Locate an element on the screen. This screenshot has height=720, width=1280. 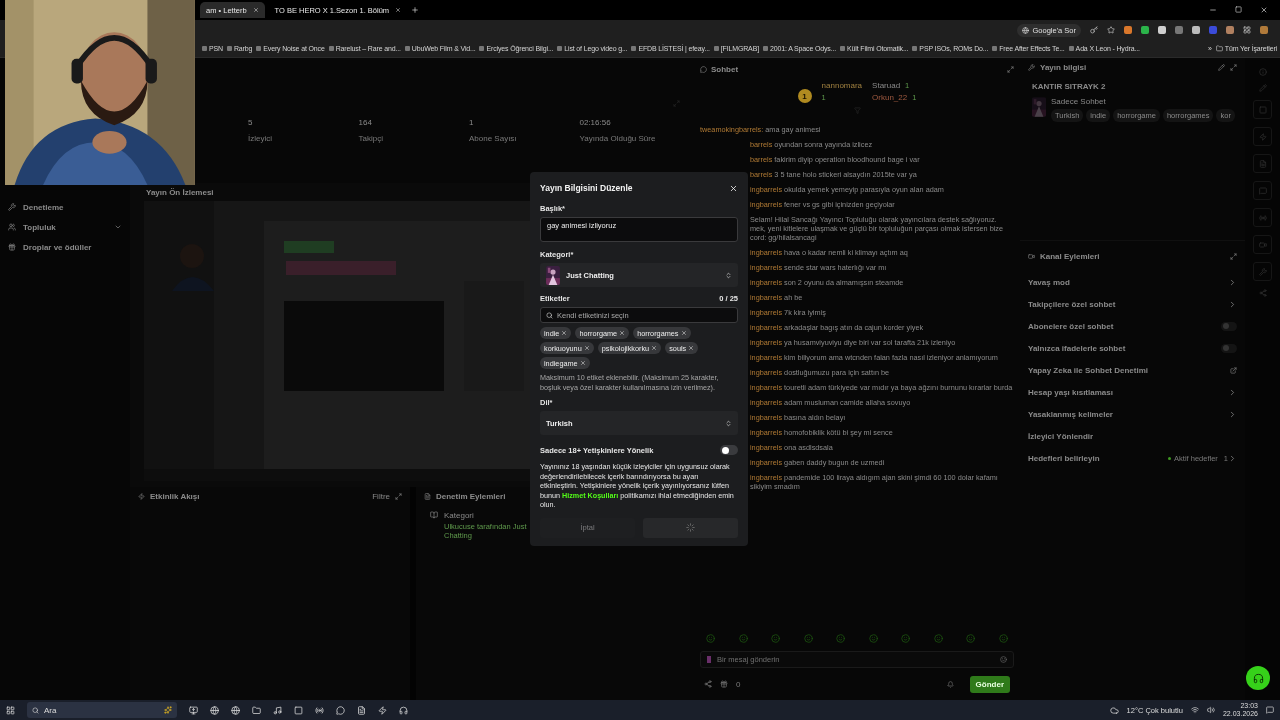
notifications-icon is located at coordinates (1270, 710).